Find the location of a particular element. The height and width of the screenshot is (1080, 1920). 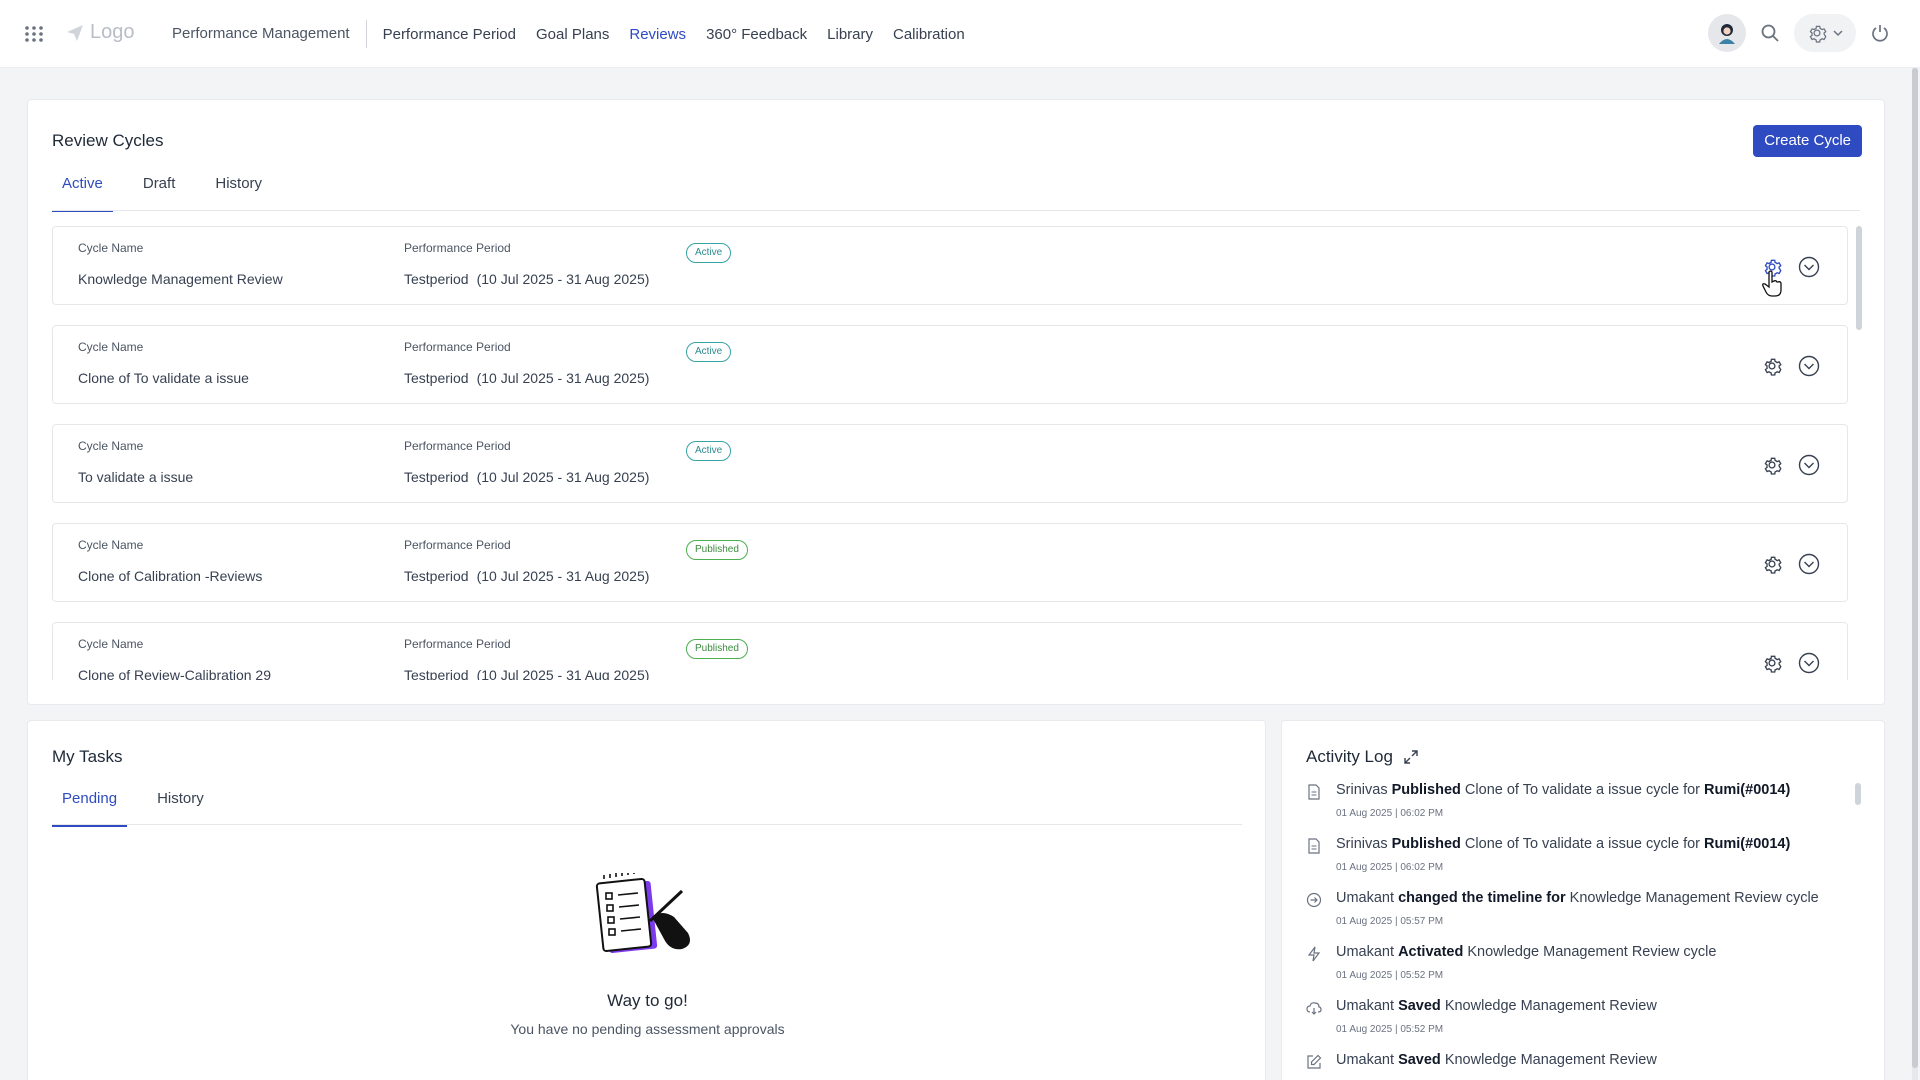

cycle-name: Clone of Calibration -Reviews is located at coordinates (170, 576).